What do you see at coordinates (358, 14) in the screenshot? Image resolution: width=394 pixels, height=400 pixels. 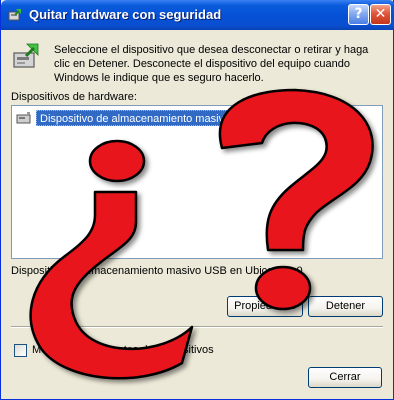 I see `help-button: ?` at bounding box center [358, 14].